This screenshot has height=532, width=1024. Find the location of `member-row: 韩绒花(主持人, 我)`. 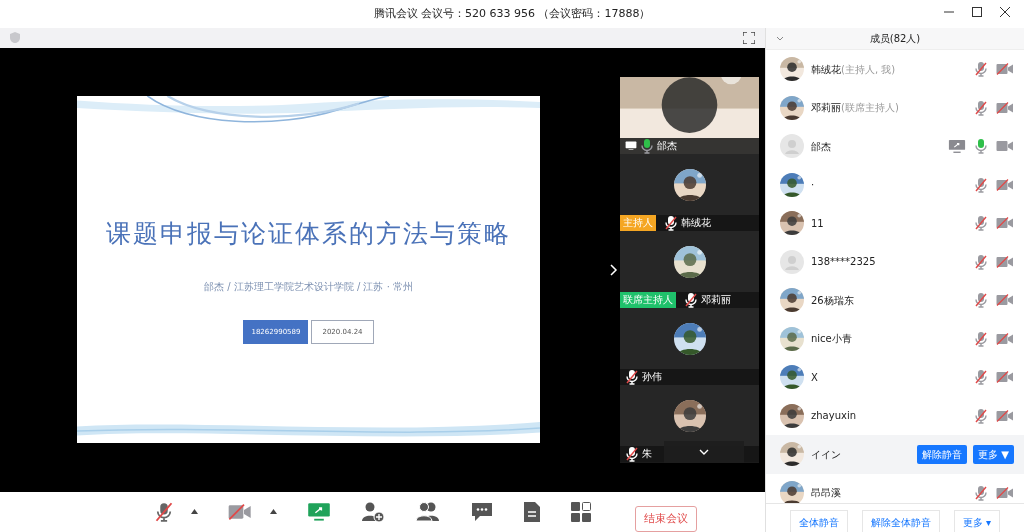

member-row: 韩绒花(主持人, 我) is located at coordinates (895, 69).